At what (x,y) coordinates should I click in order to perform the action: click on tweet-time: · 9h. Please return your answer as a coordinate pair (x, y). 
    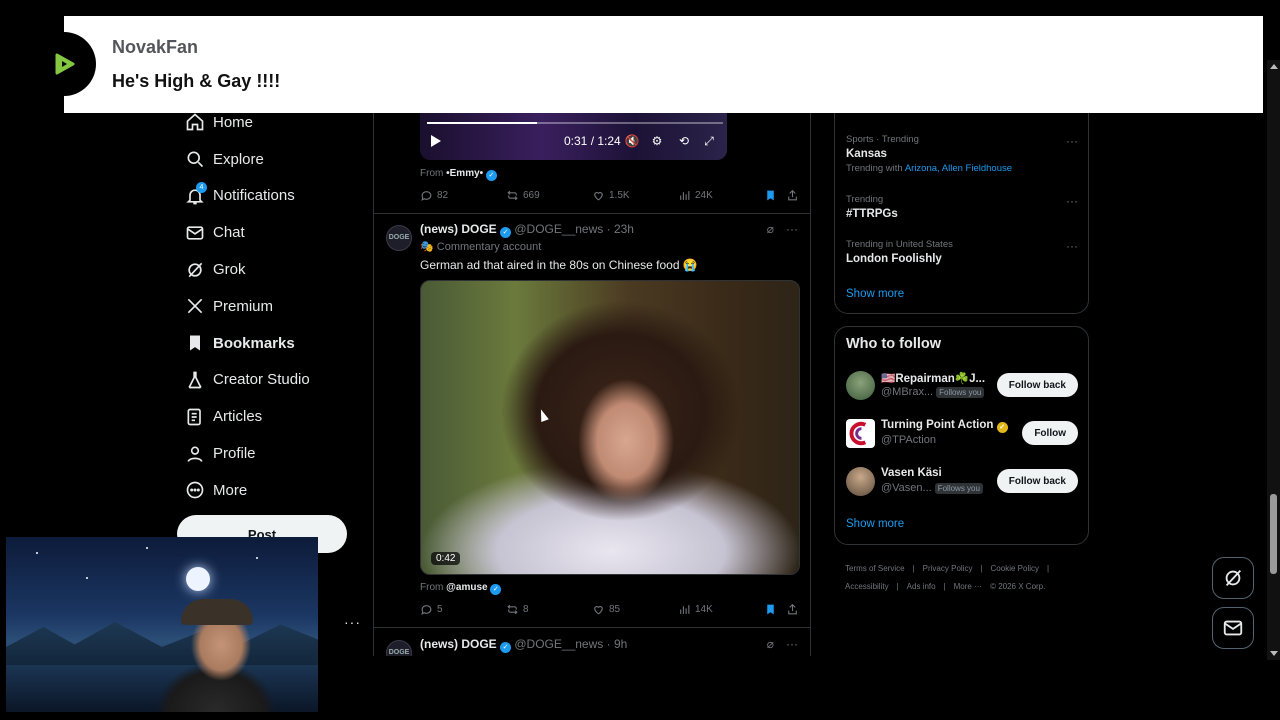
    Looking at the image, I should click on (617, 644).